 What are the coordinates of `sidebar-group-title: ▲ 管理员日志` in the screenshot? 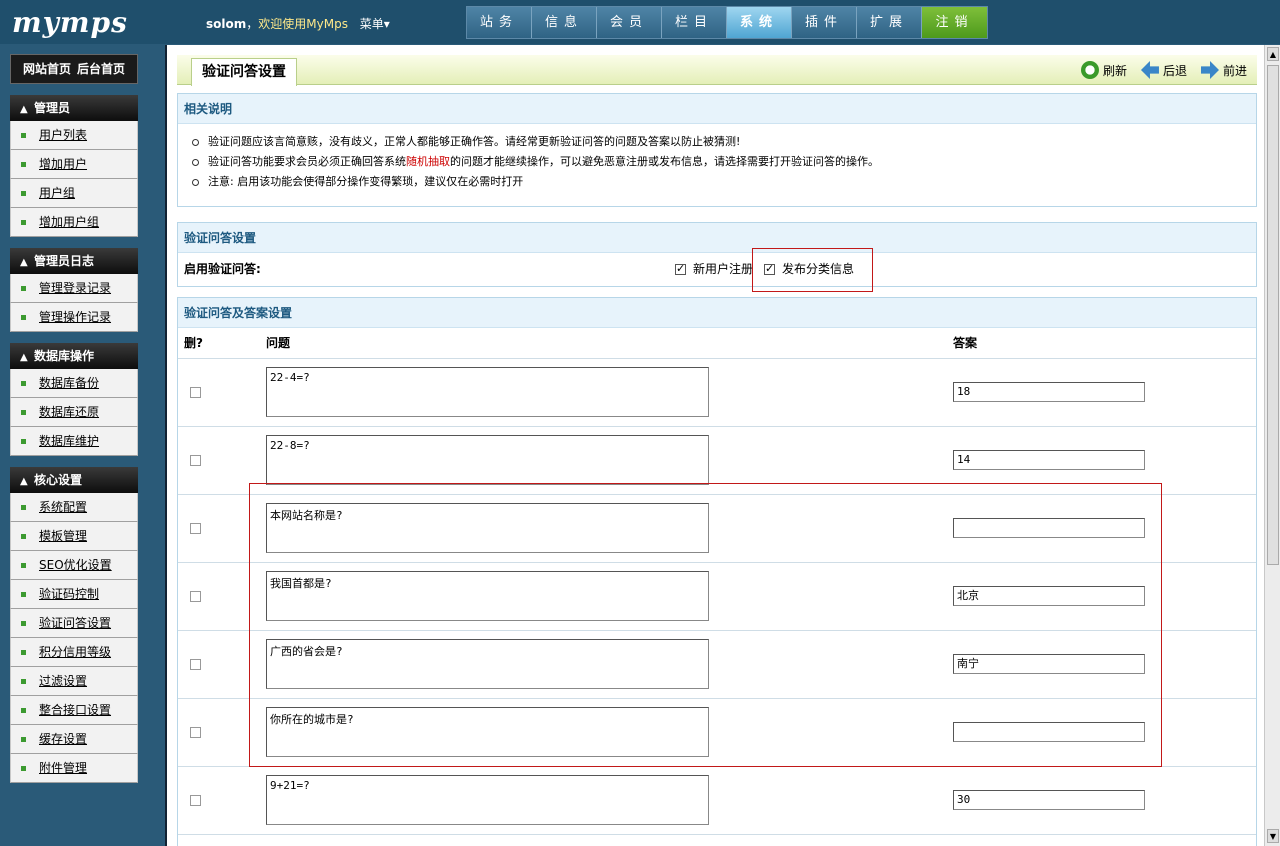 It's located at (74, 261).